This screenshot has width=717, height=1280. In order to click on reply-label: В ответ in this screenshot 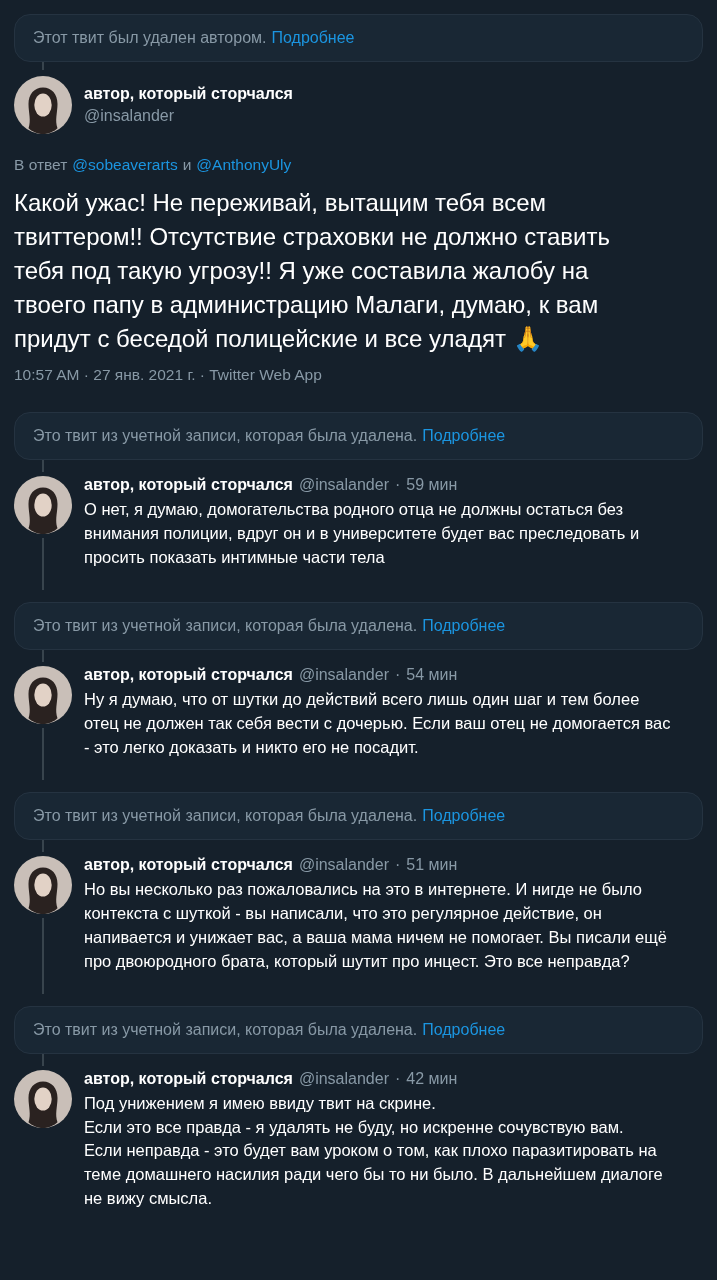, I will do `click(41, 165)`.